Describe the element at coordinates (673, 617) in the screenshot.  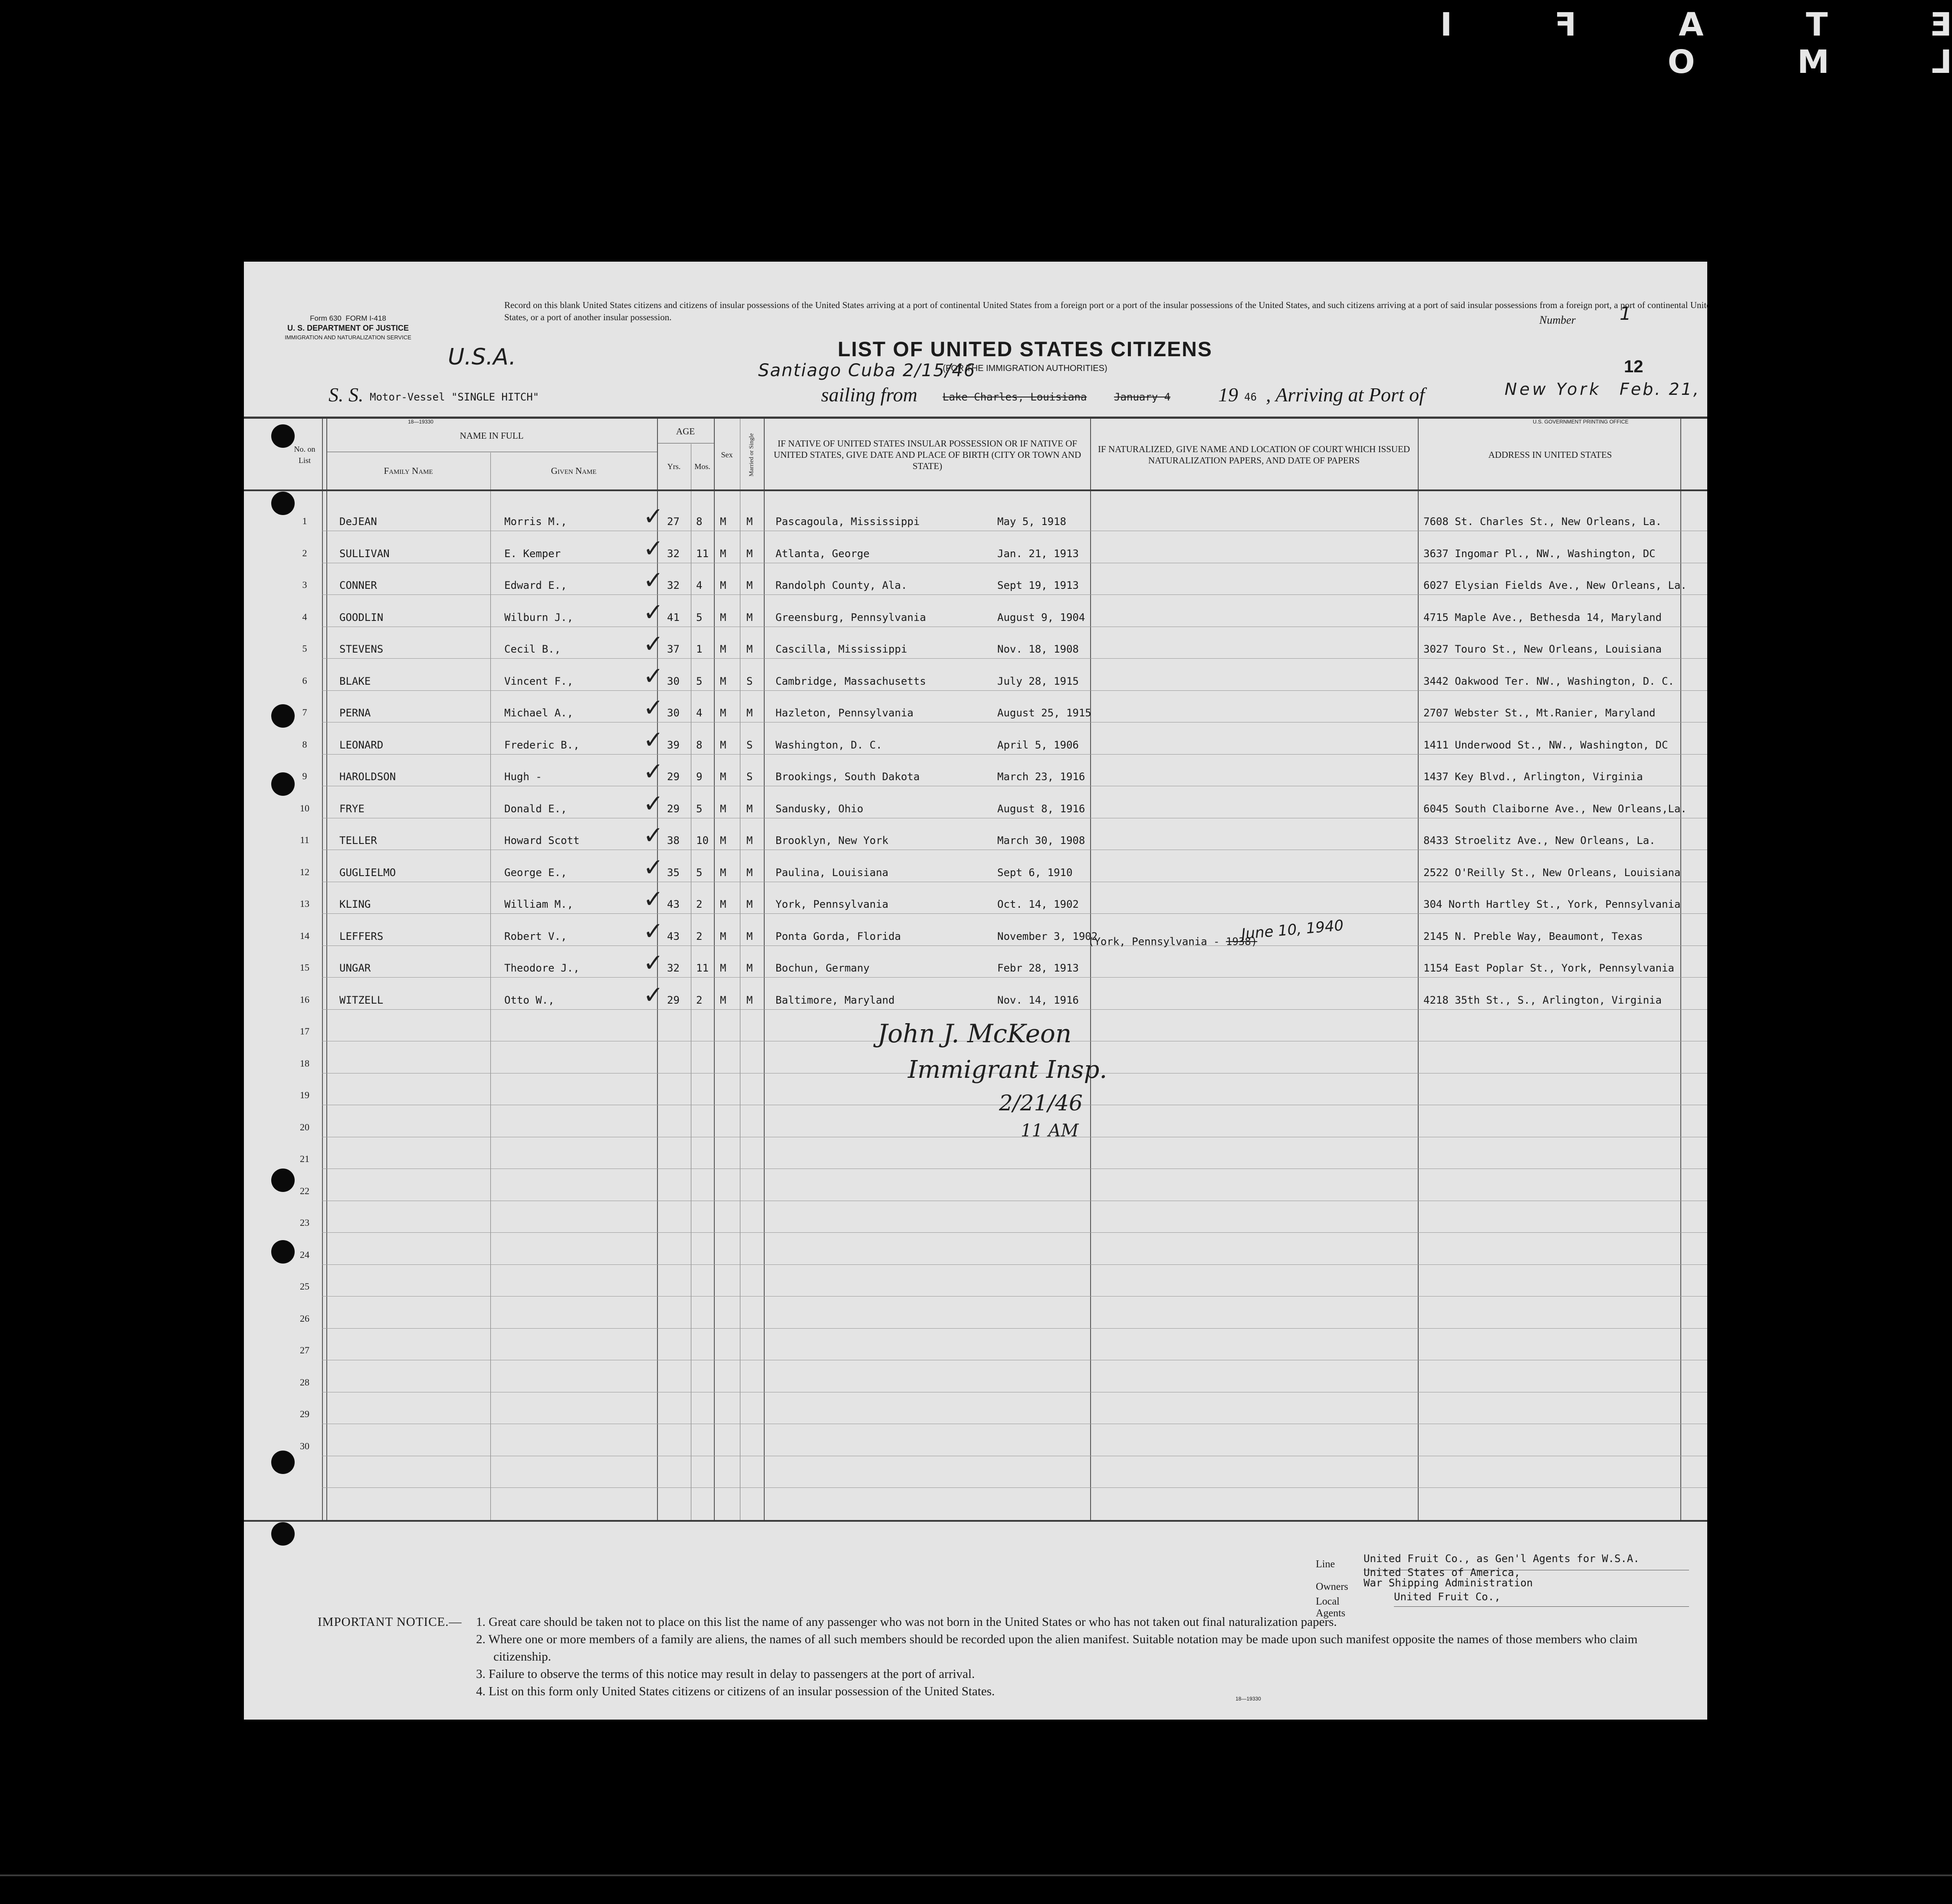
I see `cell-yrs: 41` at that location.